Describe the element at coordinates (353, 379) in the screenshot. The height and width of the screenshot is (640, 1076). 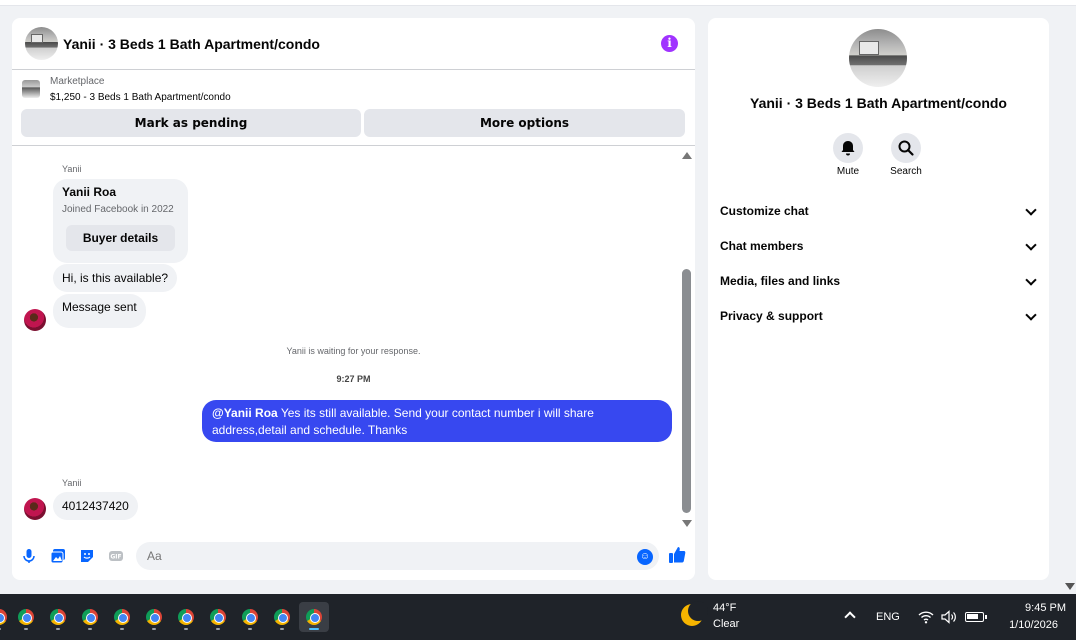
I see `time-divider: 9:27 PM` at that location.